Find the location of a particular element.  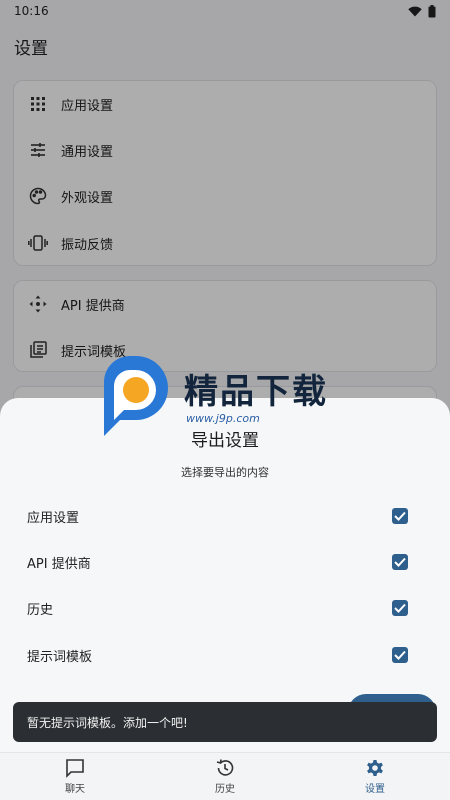

nav-item-history: 历史 is located at coordinates (225, 776).